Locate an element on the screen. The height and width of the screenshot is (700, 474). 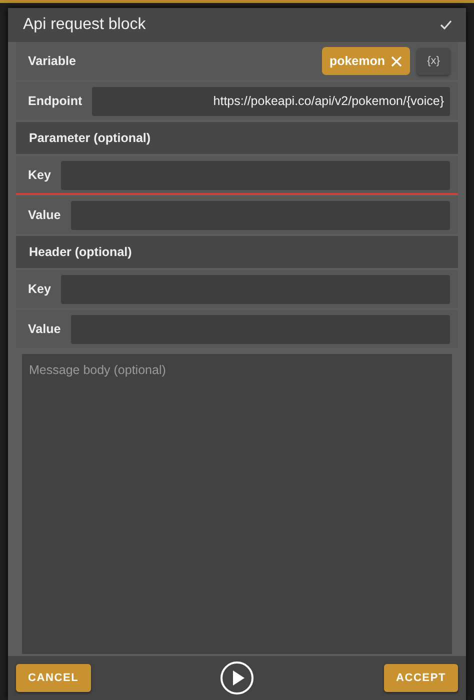
variable-chip: pokemon is located at coordinates (366, 61).